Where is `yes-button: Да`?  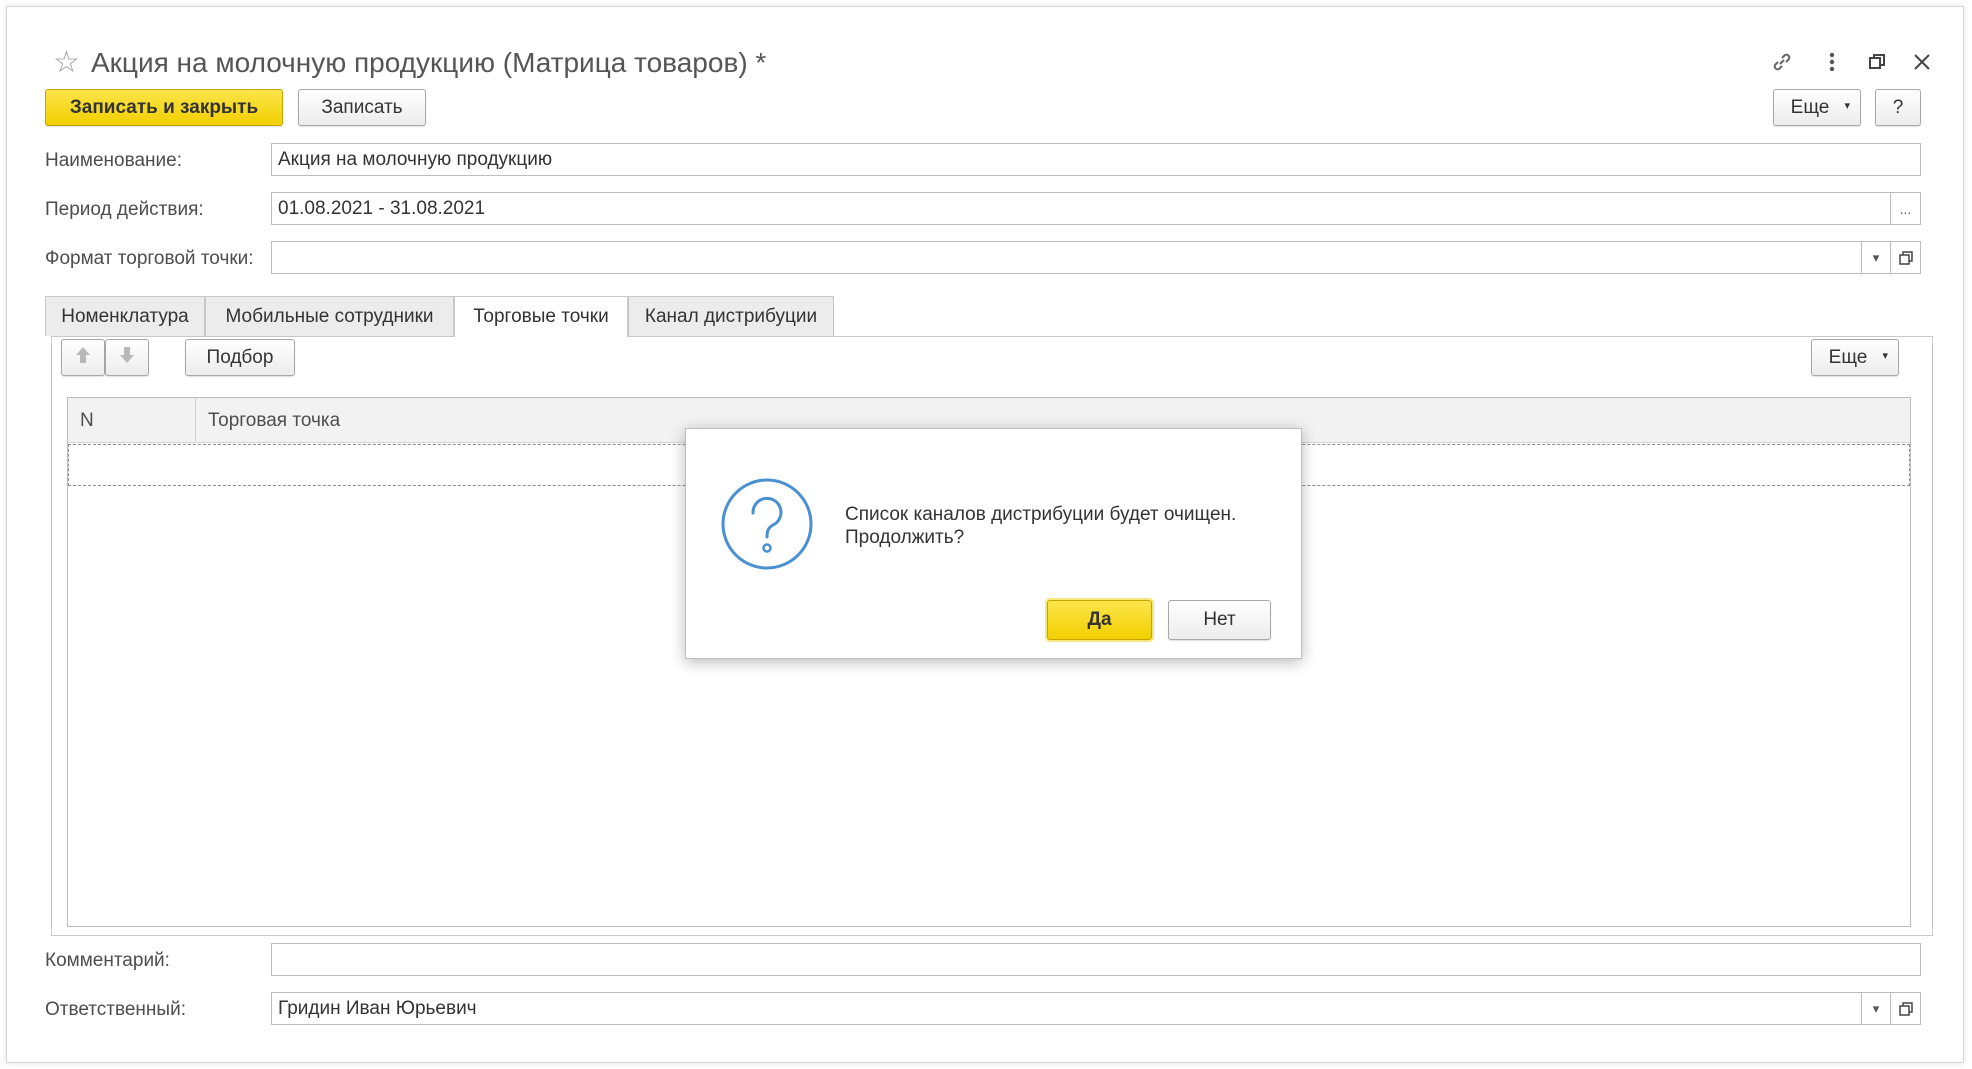
yes-button: Да is located at coordinates (1099, 620).